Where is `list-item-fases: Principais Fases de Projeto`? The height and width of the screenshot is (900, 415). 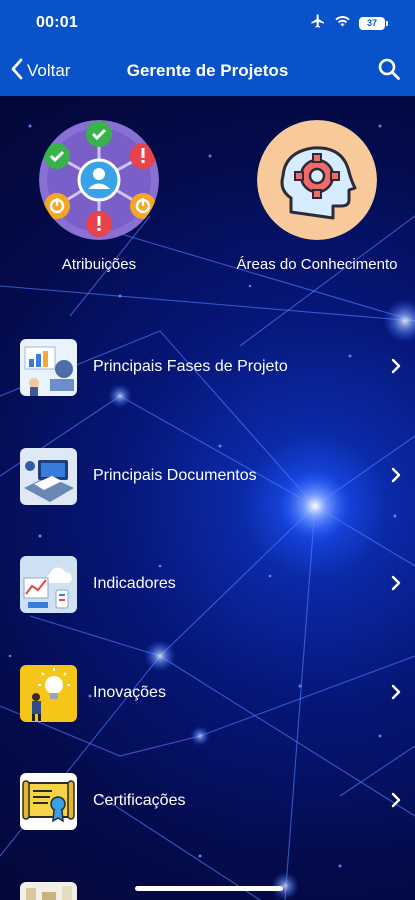
list-item-fases: Principais Fases de Projeto is located at coordinates (207, 367).